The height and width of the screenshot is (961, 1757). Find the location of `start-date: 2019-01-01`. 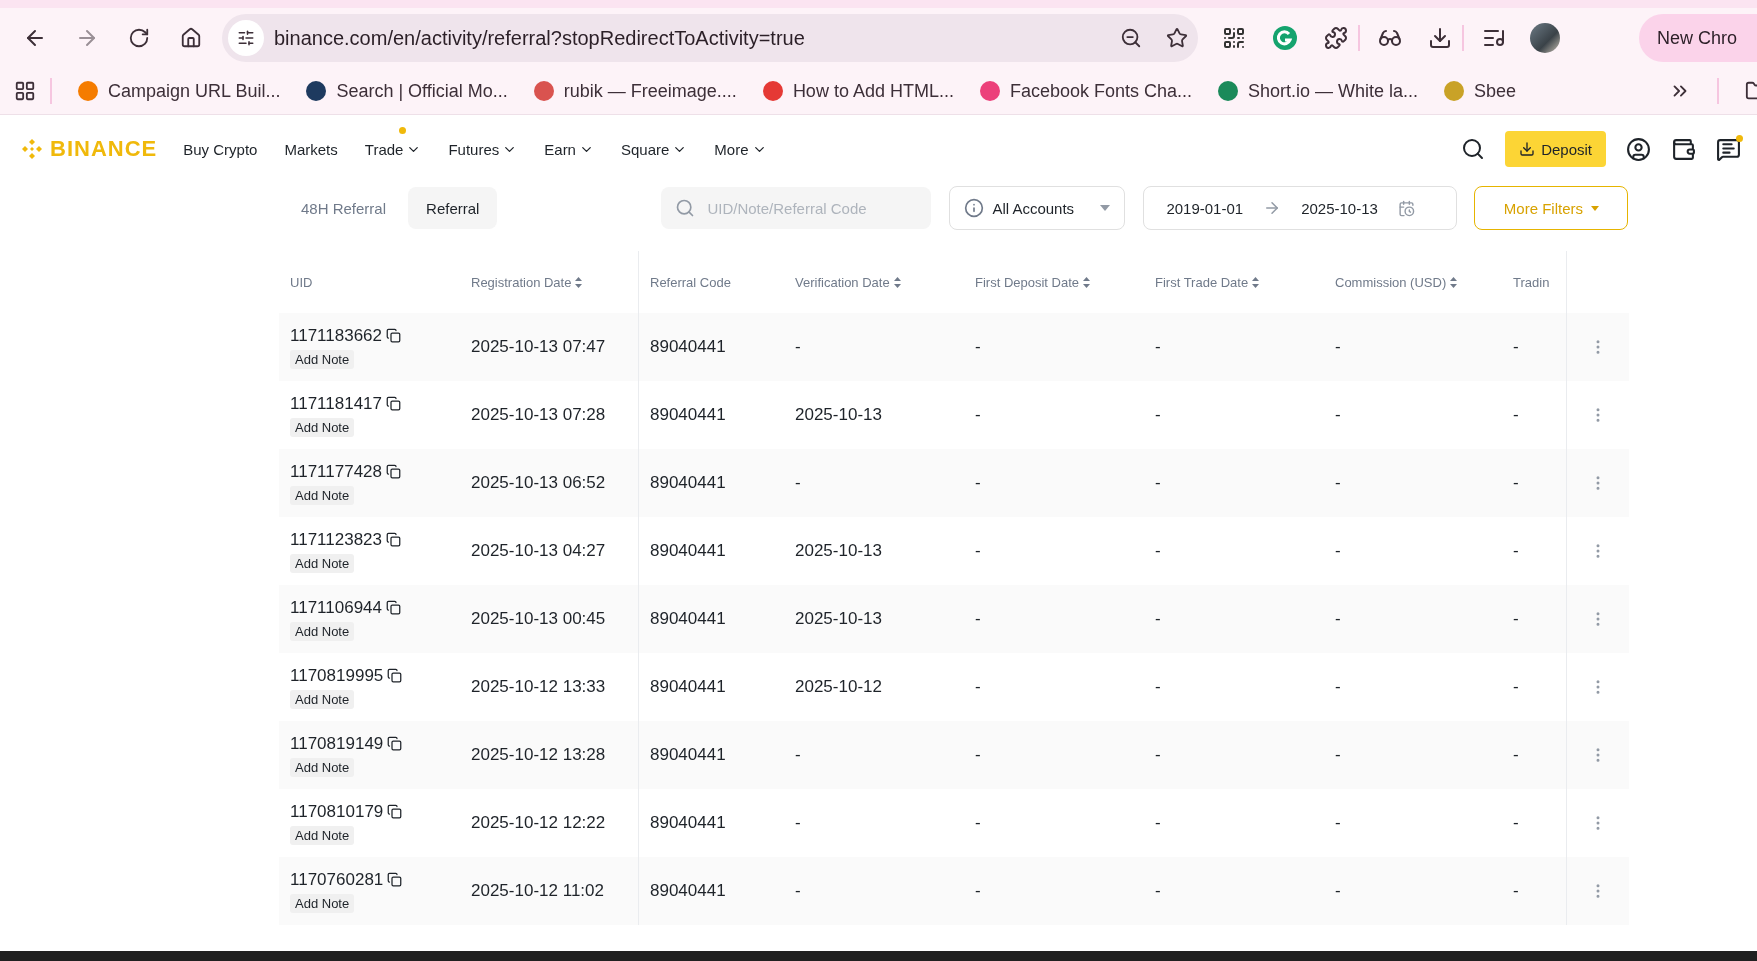

start-date: 2019-01-01 is located at coordinates (1205, 208).